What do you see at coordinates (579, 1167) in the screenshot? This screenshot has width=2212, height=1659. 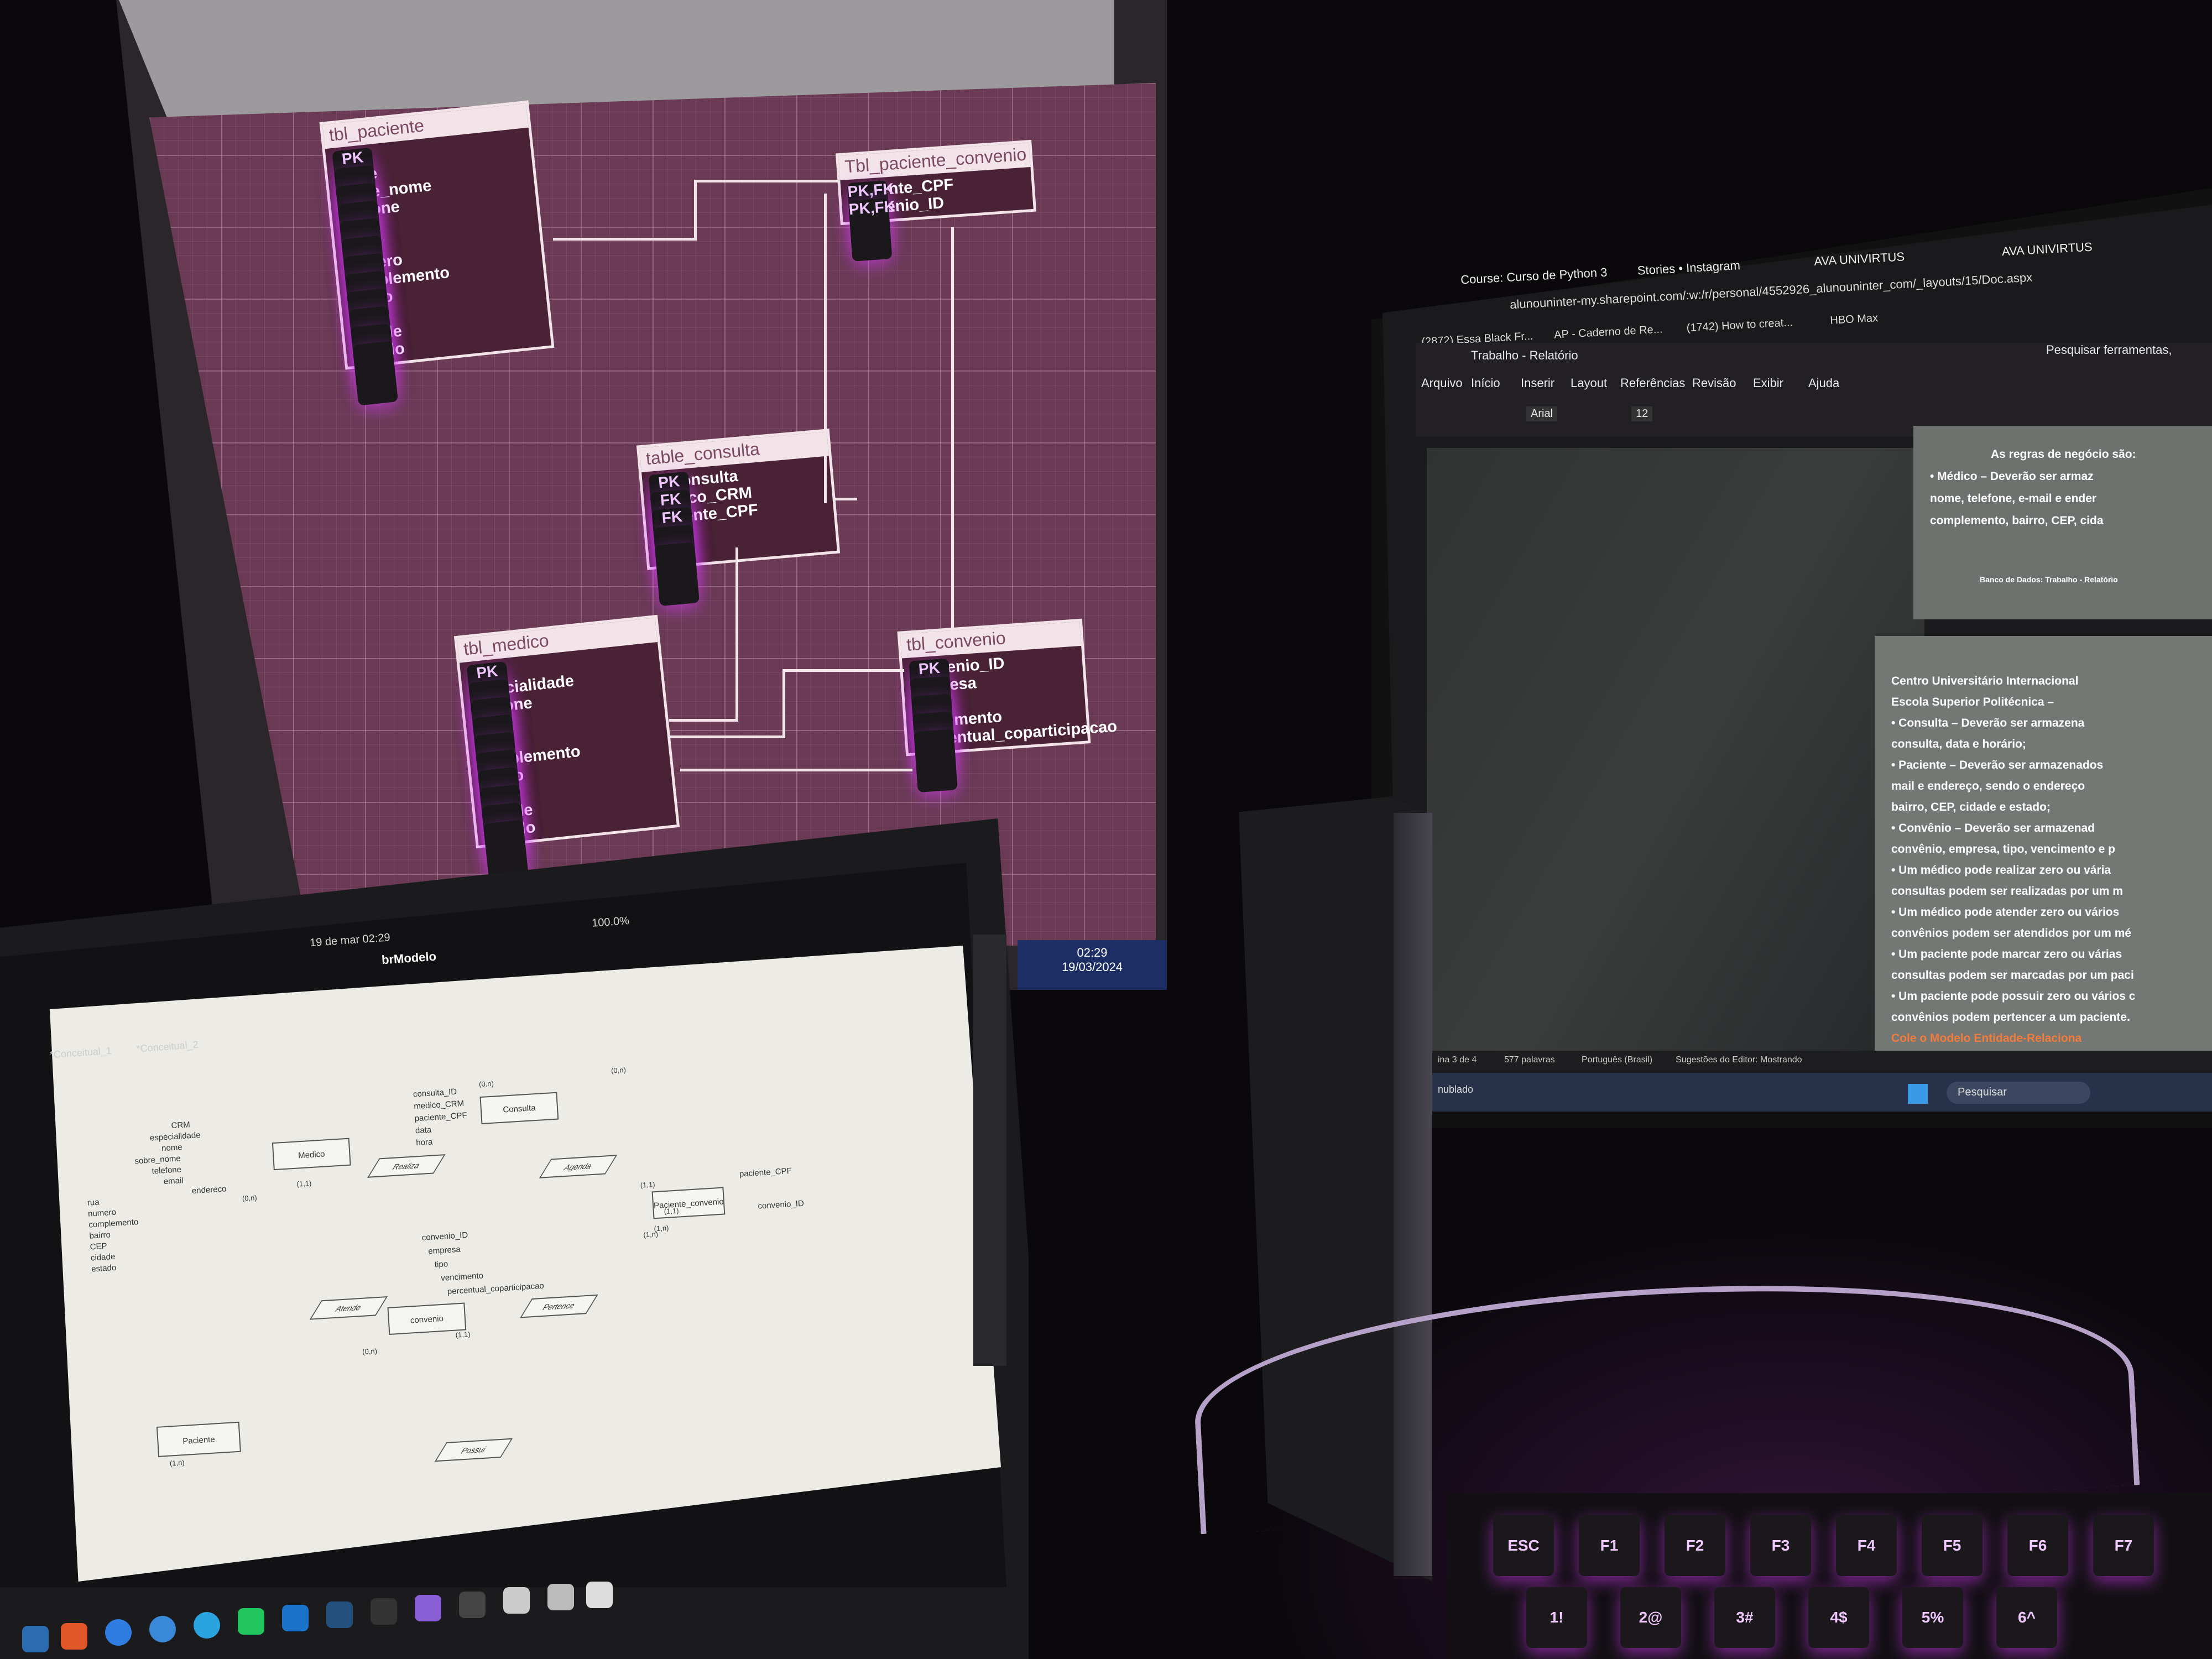 I see `relationship-diamond: Agenda` at bounding box center [579, 1167].